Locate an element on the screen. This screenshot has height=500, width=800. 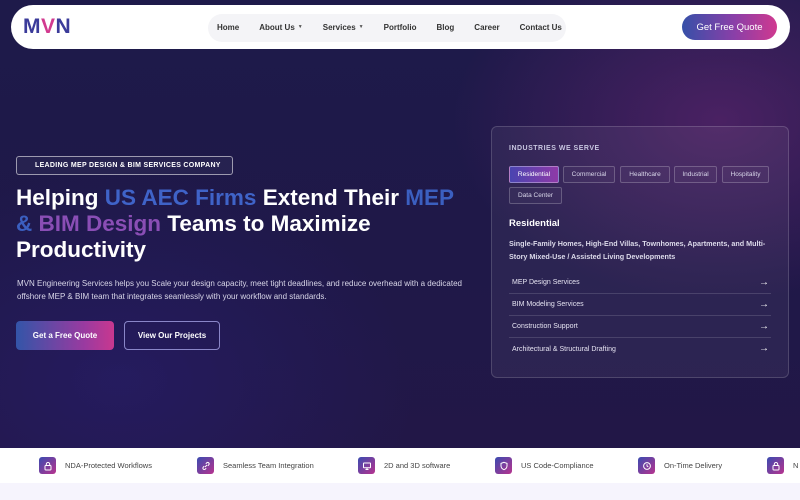
nav-item-career: Career is located at coordinates (486, 27).